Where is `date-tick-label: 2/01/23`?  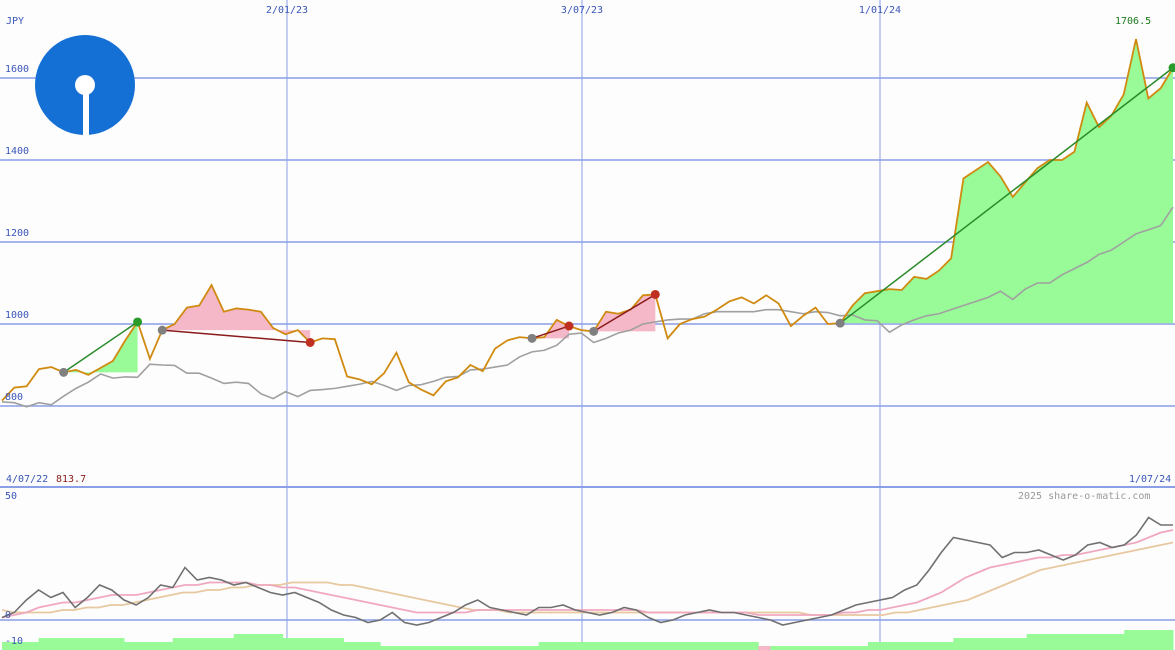 date-tick-label: 2/01/23 is located at coordinates (287, 10).